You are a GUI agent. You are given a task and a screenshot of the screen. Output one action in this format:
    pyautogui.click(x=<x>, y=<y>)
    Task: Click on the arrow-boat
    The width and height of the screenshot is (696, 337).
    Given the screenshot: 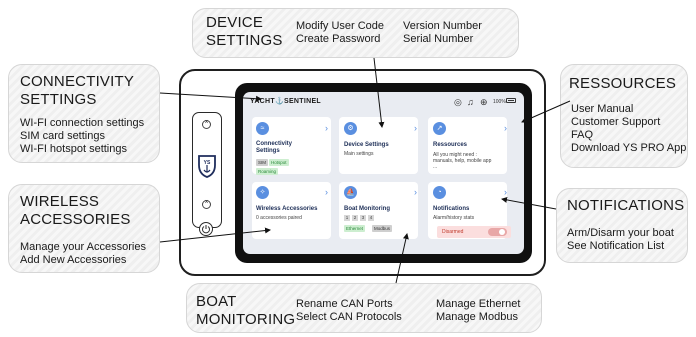 What is the action you would take?
    pyautogui.click(x=402, y=258)
    